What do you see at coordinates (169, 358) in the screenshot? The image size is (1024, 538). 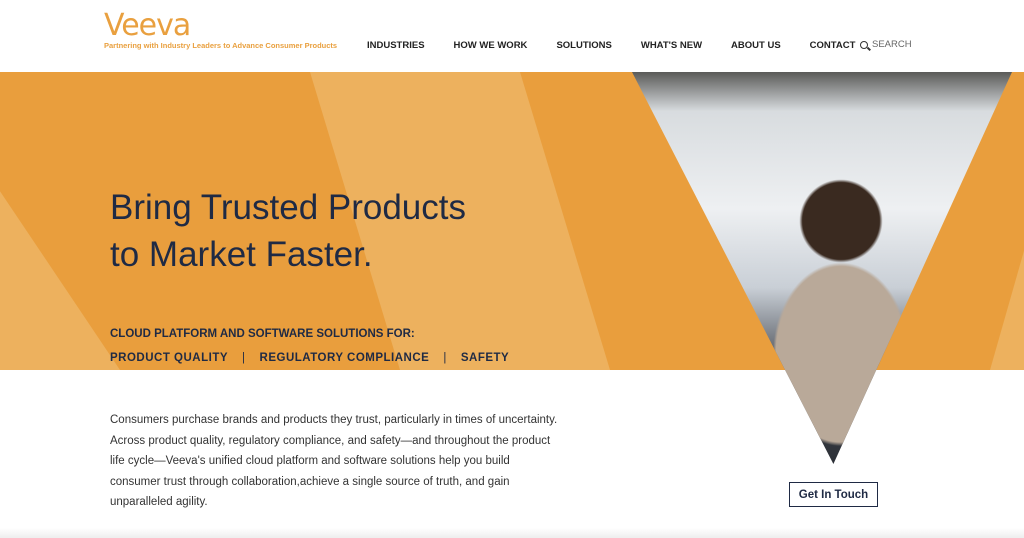 I see `category-product-quality: PRODUCT QUALITY` at bounding box center [169, 358].